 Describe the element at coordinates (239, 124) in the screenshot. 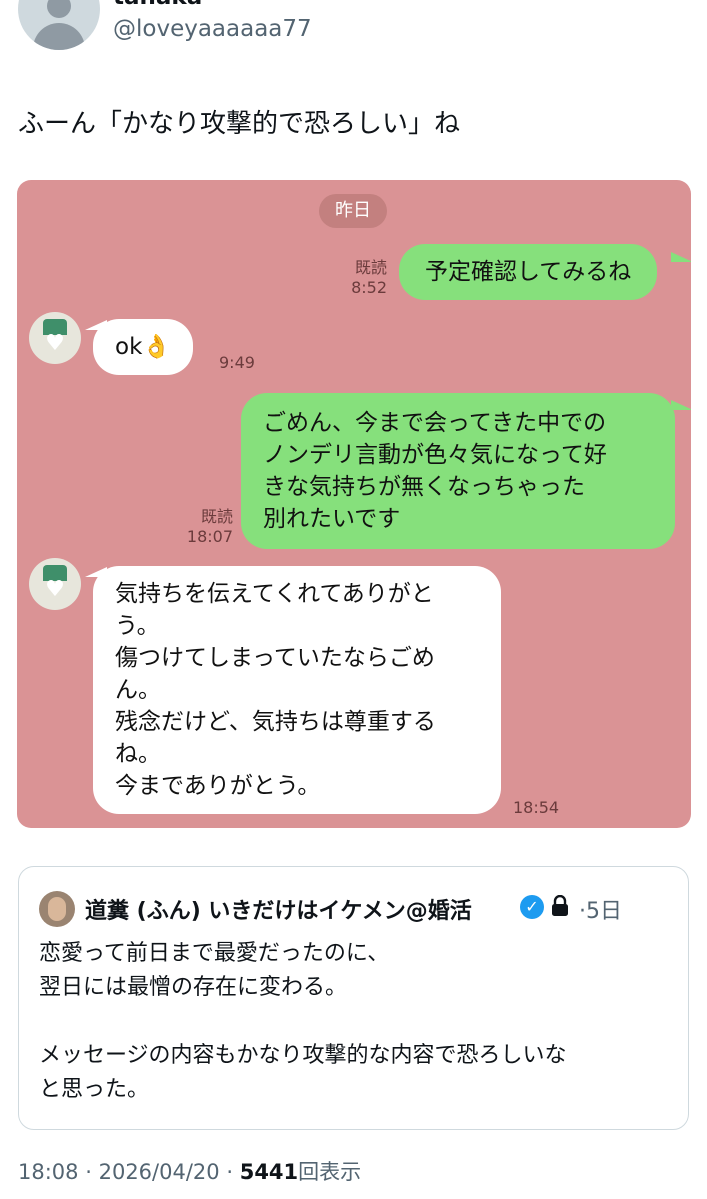

I see `tweet-text: ふーん「かなり攻撃的で恐ろしい」ね` at that location.